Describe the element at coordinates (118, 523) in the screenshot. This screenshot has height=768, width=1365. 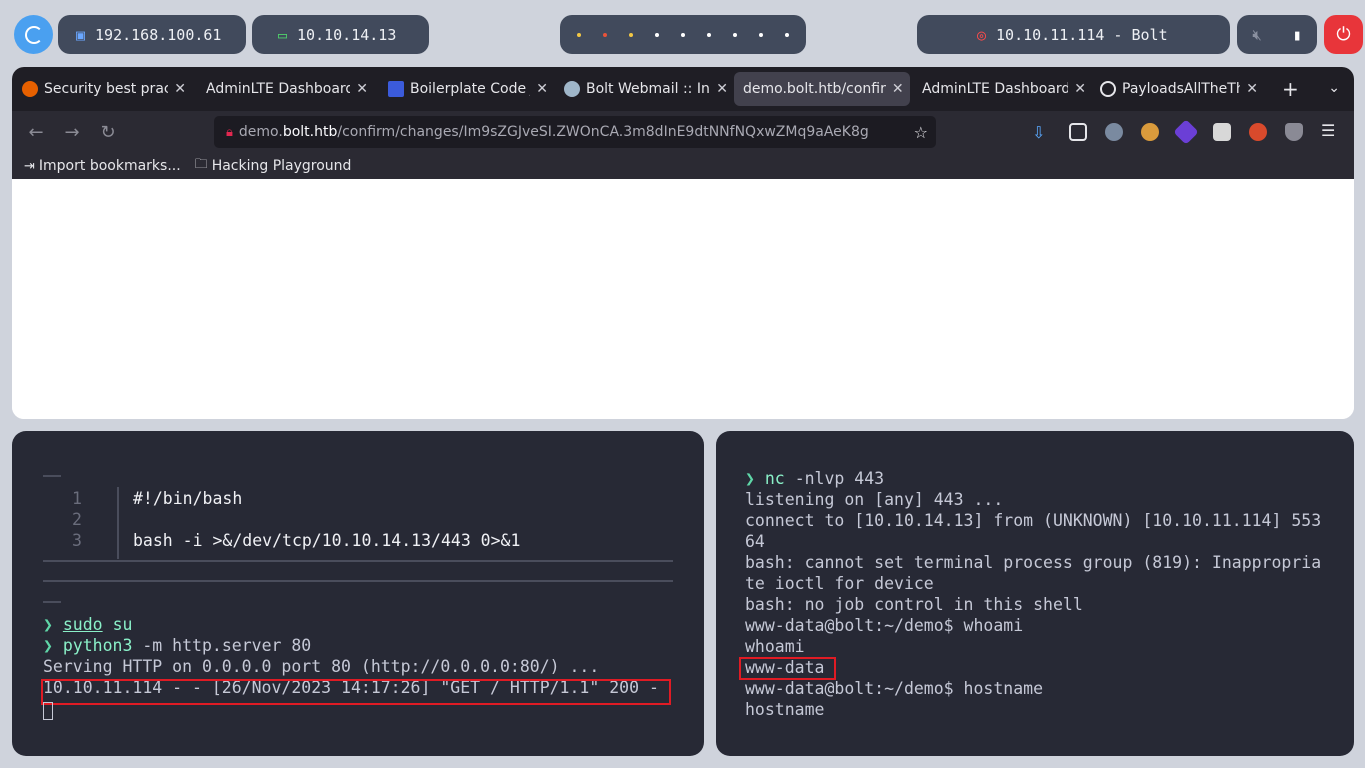
I see `gutter-divider` at that location.